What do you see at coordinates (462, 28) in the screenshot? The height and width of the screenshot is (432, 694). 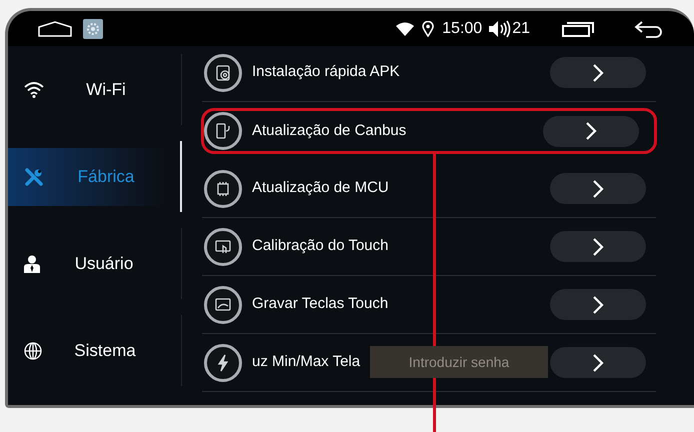 I see `clock-time: 15:00` at bounding box center [462, 28].